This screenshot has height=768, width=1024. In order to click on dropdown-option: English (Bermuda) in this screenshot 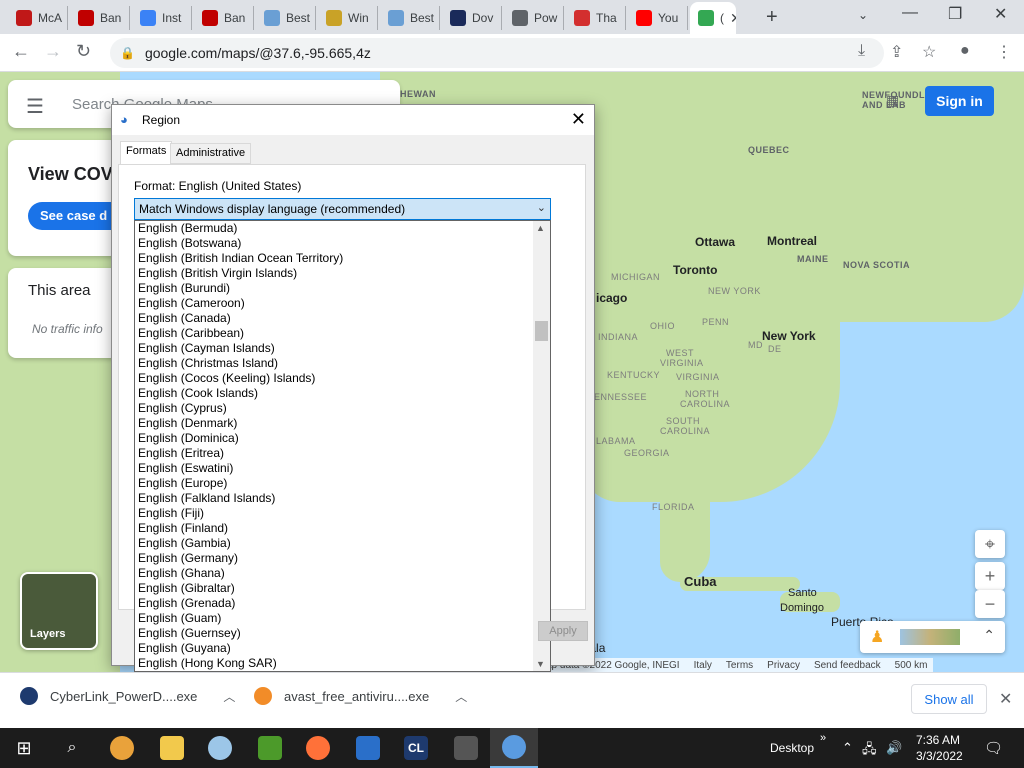, I will do `click(342, 228)`.